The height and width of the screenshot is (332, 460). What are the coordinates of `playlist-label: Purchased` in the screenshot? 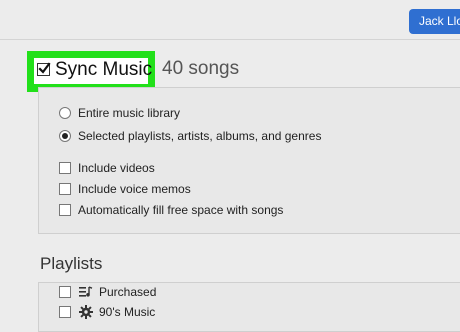 It's located at (128, 292).